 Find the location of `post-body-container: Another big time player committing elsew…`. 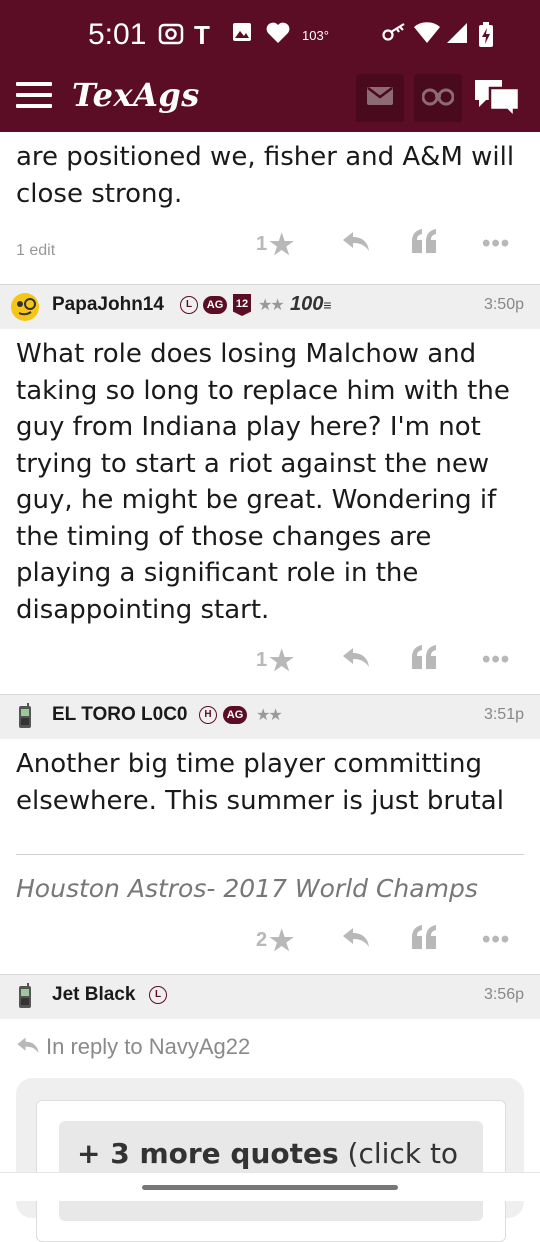

post-body-container: Another big time player committing elsew… is located at coordinates (270, 782).